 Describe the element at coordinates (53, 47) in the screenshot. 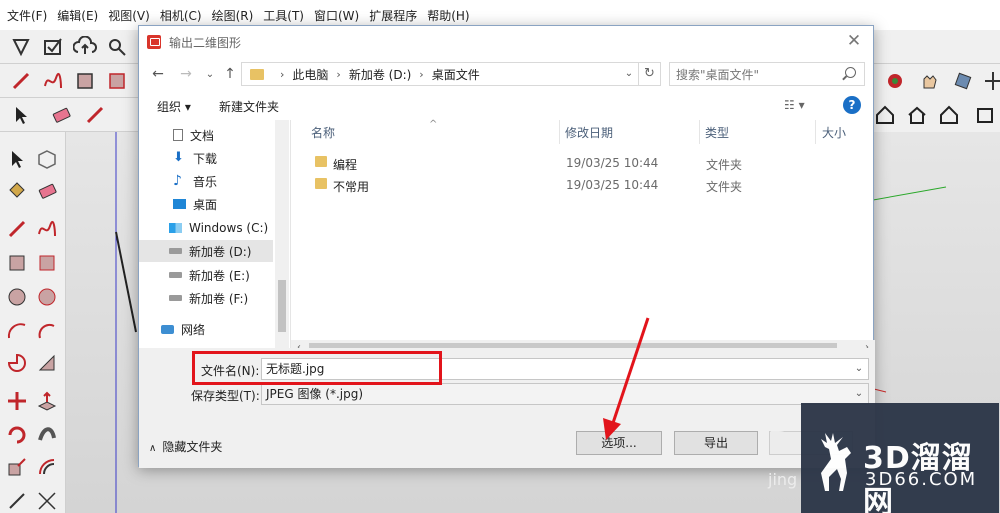

I see `checkbox-tool-icon` at that location.